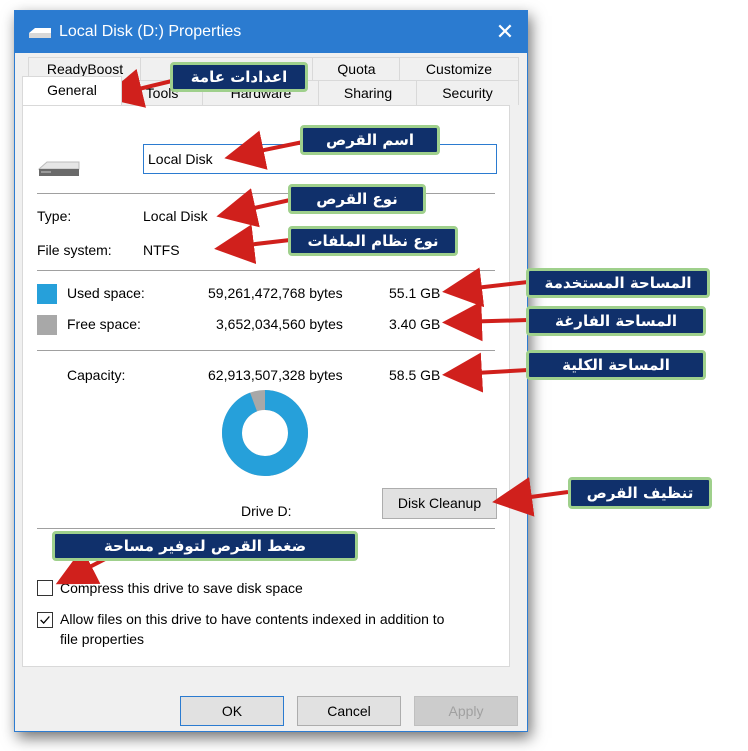 The width and height of the screenshot is (748, 751). I want to click on capacity-gb: 58.5 GB, so click(415, 375).